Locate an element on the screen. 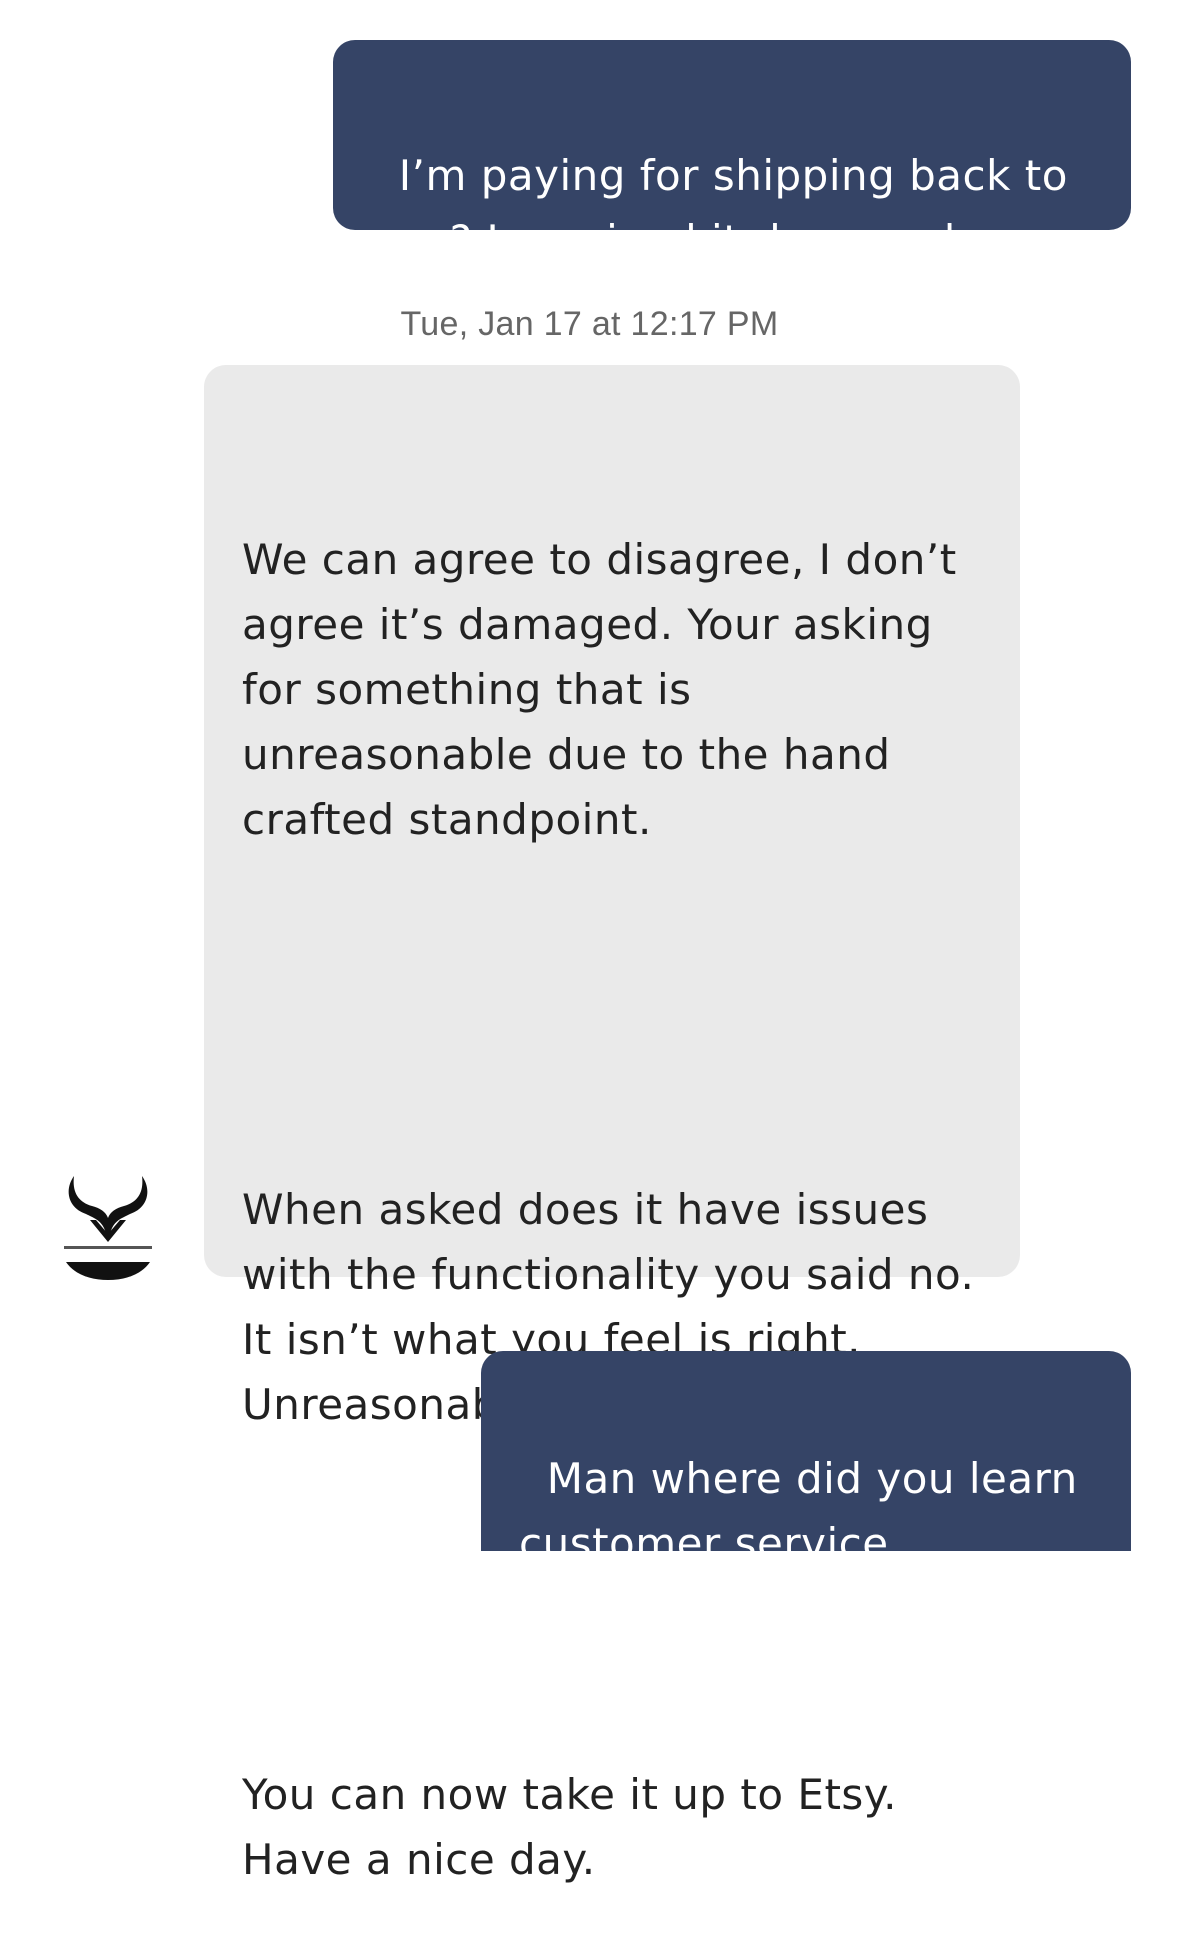  outgoing-message: Man where did you learn customer service is located at coordinates (806, 1459).